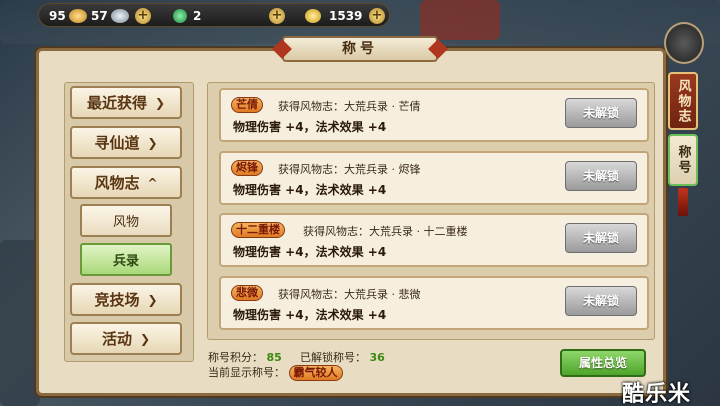 This screenshot has width=720, height=406. I want to click on title-tag: 悲微, so click(247, 293).